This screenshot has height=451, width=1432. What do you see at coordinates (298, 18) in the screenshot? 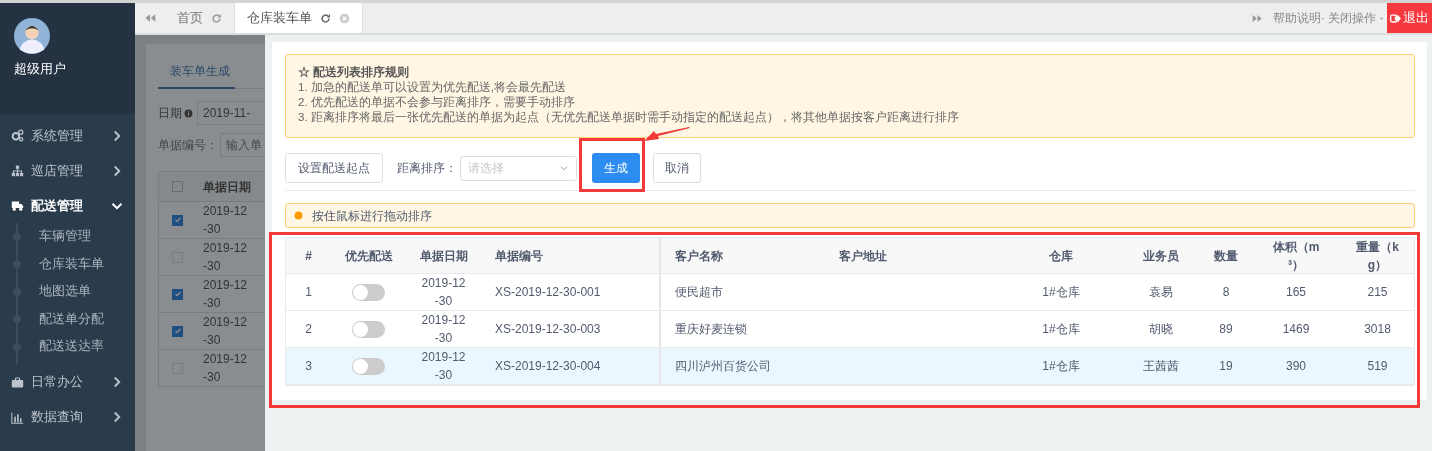
I see `tab: 仓库装车单` at bounding box center [298, 18].